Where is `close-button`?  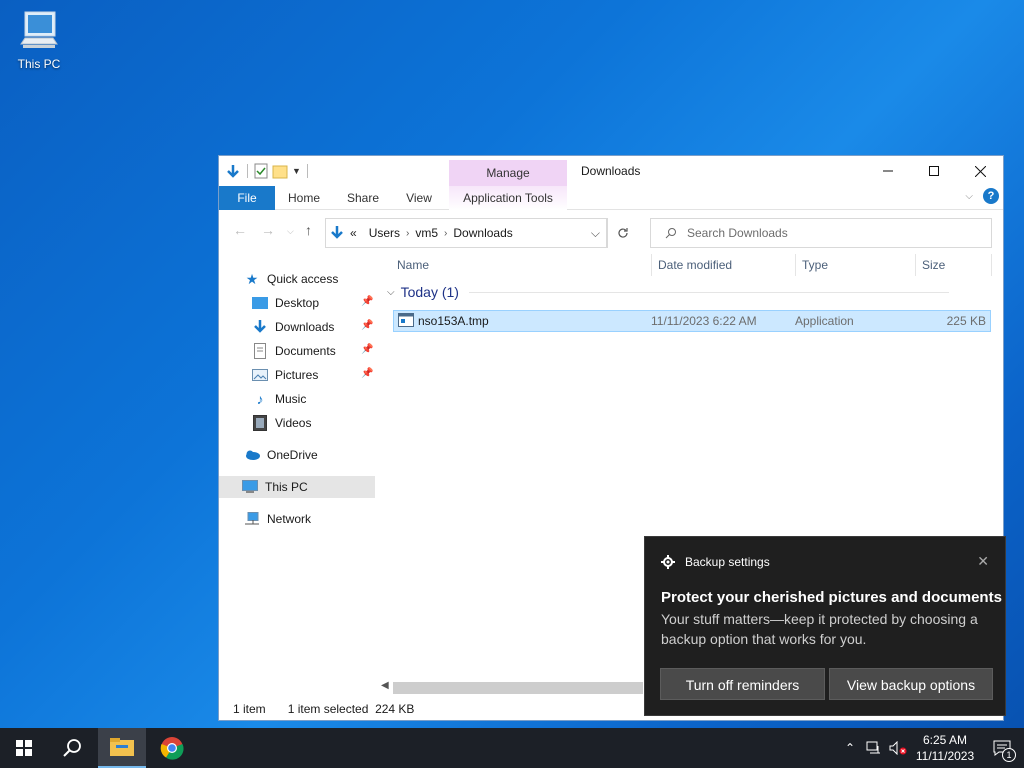
close-button is located at coordinates (980, 171).